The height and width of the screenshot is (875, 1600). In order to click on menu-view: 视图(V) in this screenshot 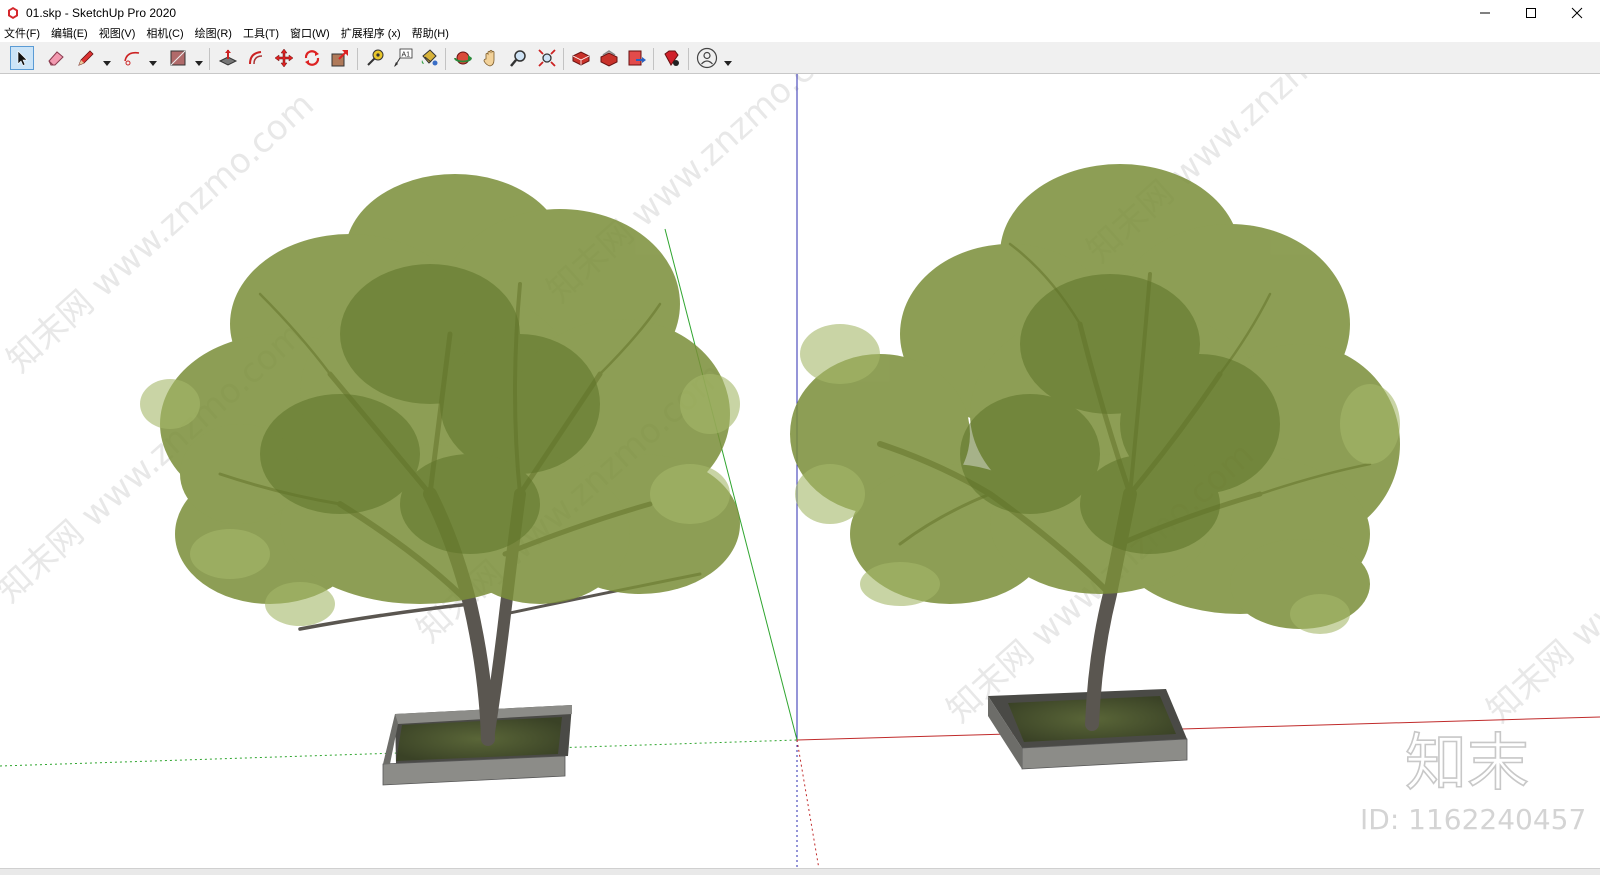, I will do `click(117, 33)`.